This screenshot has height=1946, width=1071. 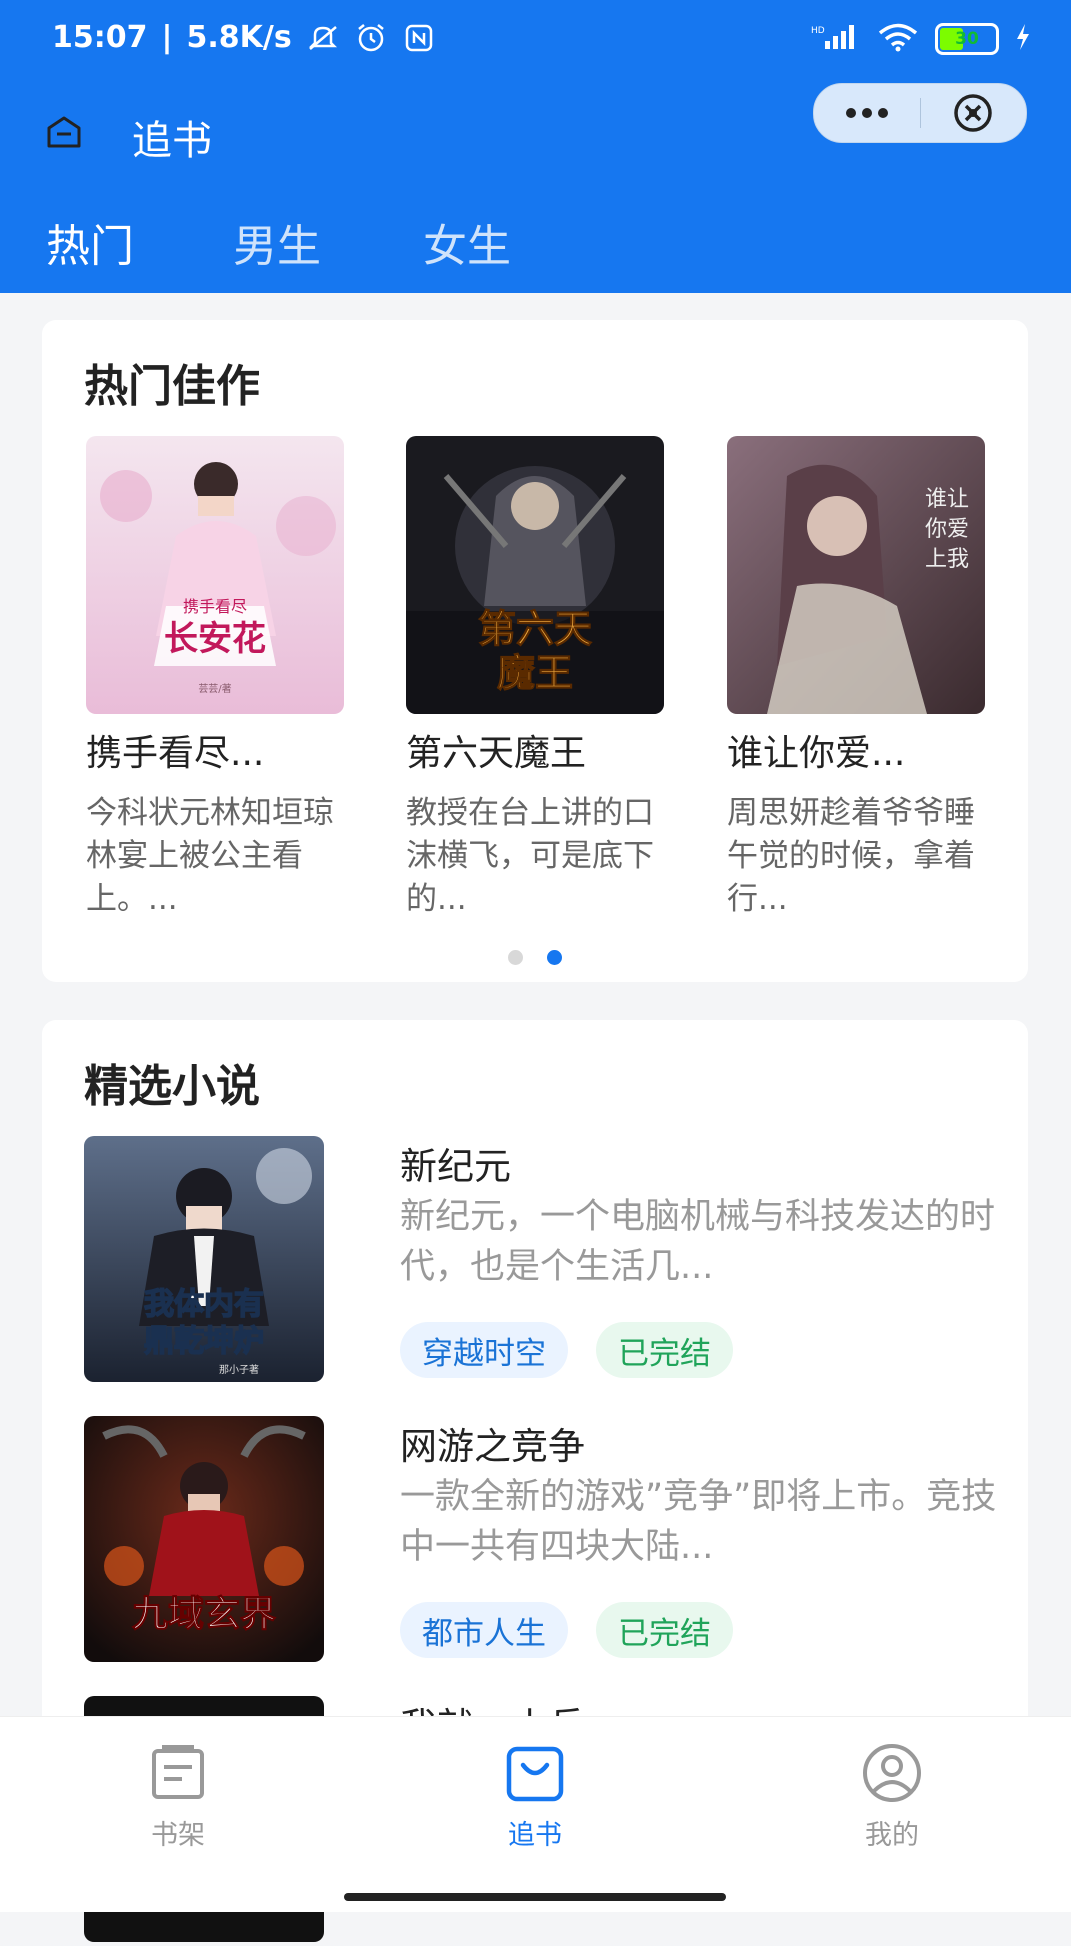 What do you see at coordinates (947, 499) in the screenshot?
I see `svg-text: 谁让` at bounding box center [947, 499].